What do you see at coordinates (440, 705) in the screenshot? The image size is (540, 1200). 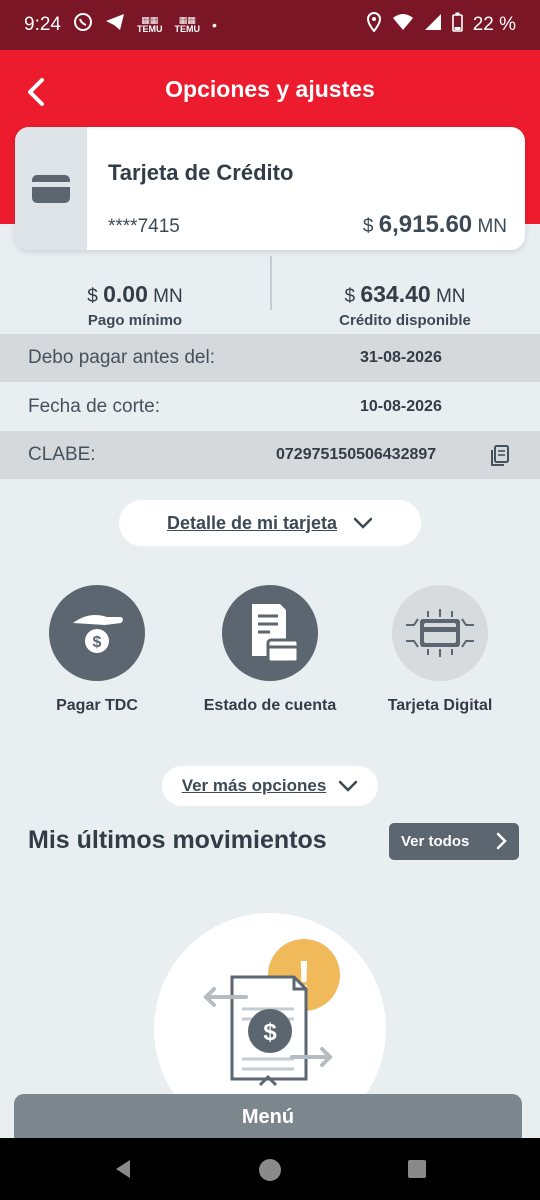 I see `digital-card-label: Tarjeta Digital` at bounding box center [440, 705].